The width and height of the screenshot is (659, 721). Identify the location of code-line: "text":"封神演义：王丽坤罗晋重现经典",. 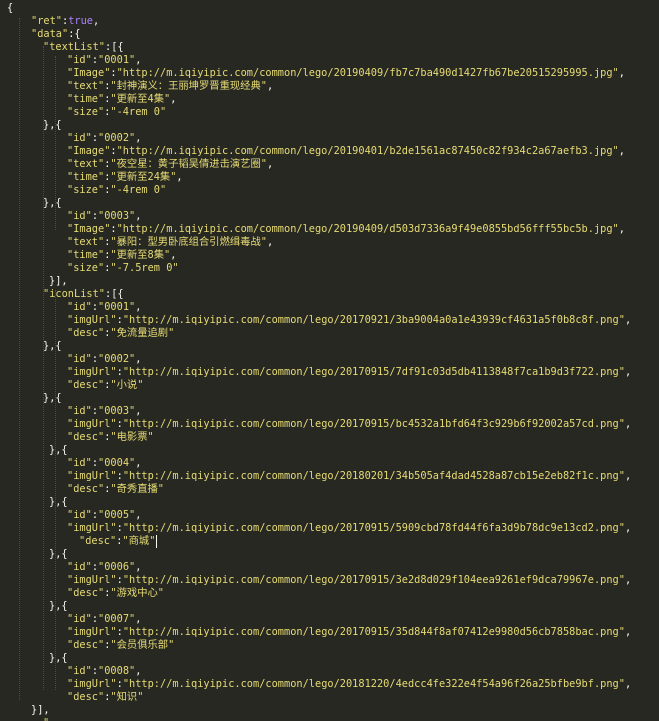
(170, 86).